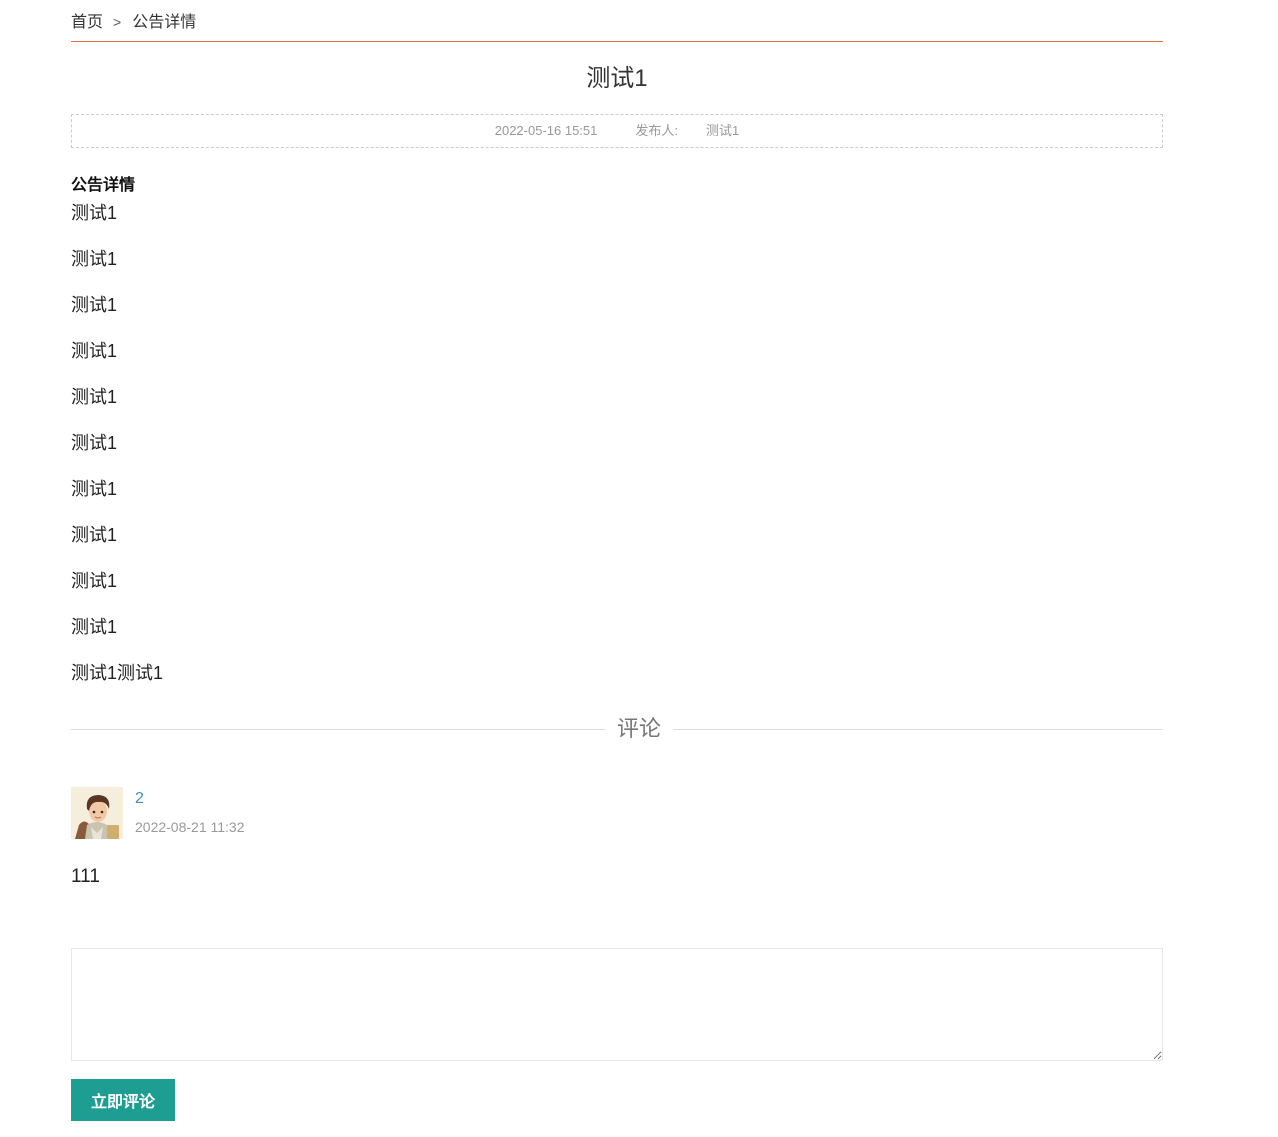 The image size is (1278, 1137). What do you see at coordinates (657, 130) in the screenshot?
I see `publisher-label: 发布人:` at bounding box center [657, 130].